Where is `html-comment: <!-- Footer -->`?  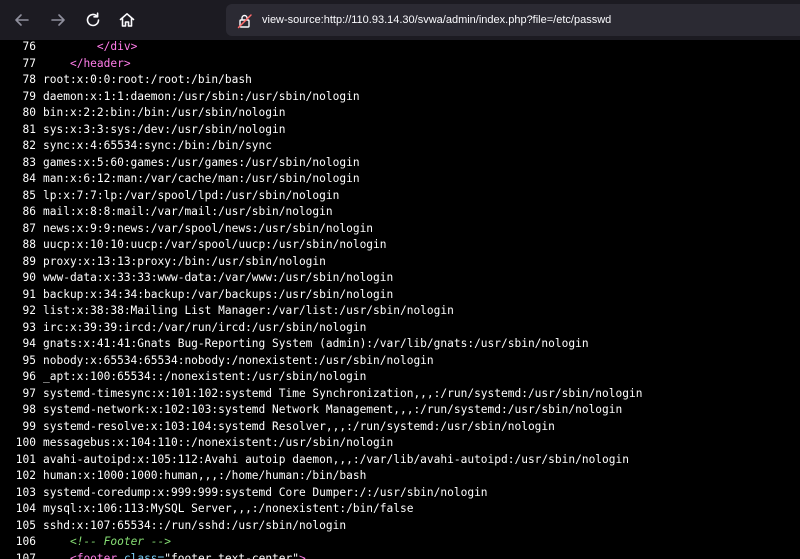
html-comment: <!-- Footer --> is located at coordinates (120, 541).